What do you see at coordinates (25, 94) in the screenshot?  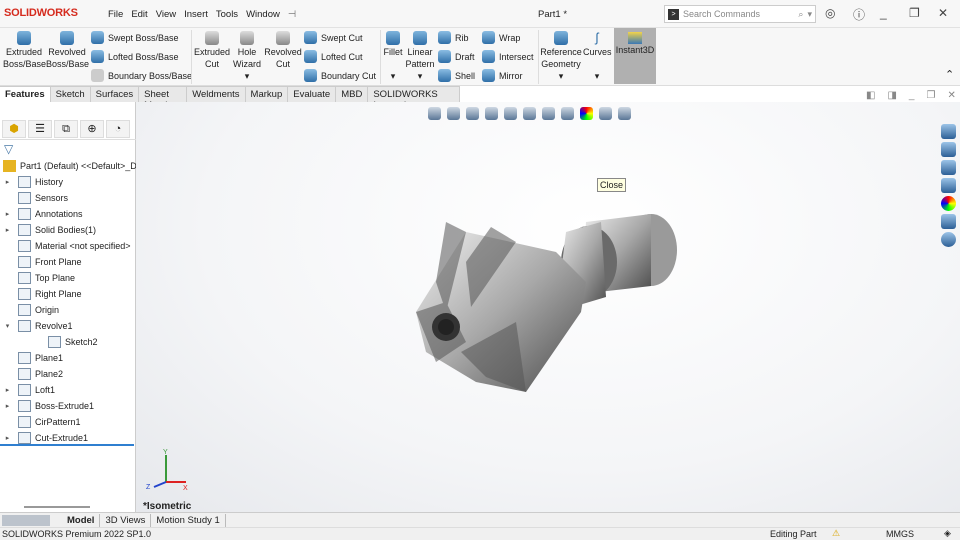 I see `tab-features: Features` at bounding box center [25, 94].